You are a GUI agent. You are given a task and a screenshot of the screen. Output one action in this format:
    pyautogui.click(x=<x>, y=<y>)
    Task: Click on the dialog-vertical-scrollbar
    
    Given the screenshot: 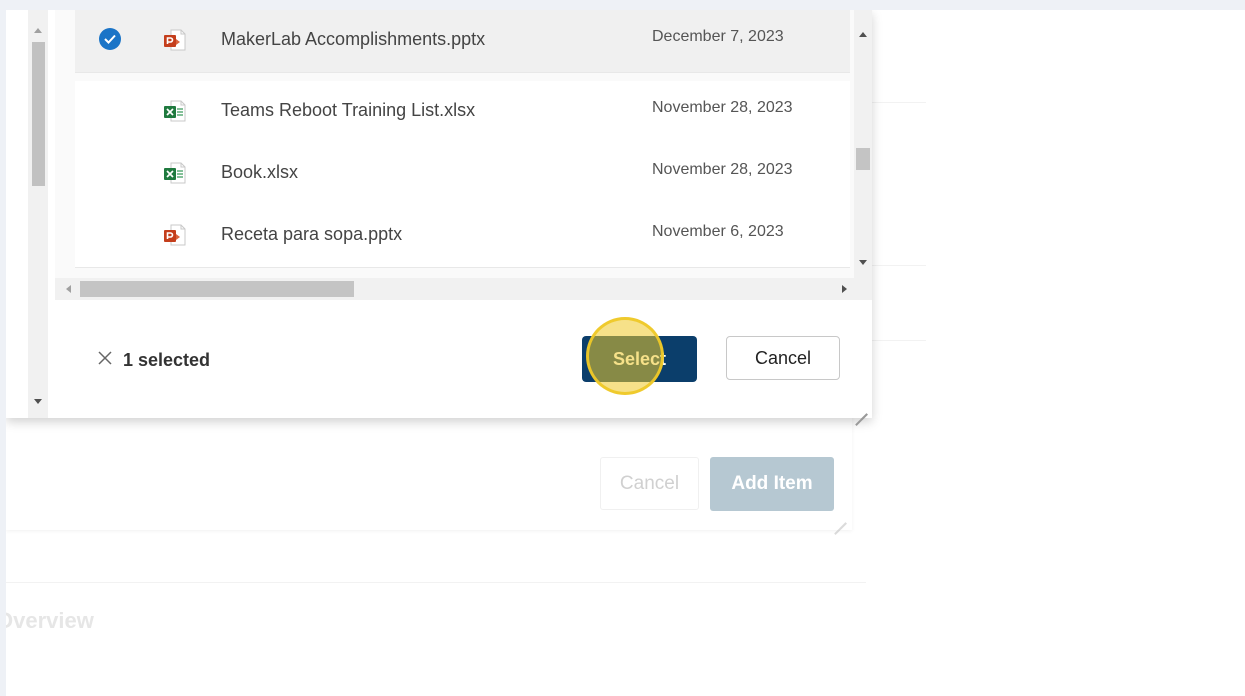 What is the action you would take?
    pyautogui.click(x=38, y=214)
    